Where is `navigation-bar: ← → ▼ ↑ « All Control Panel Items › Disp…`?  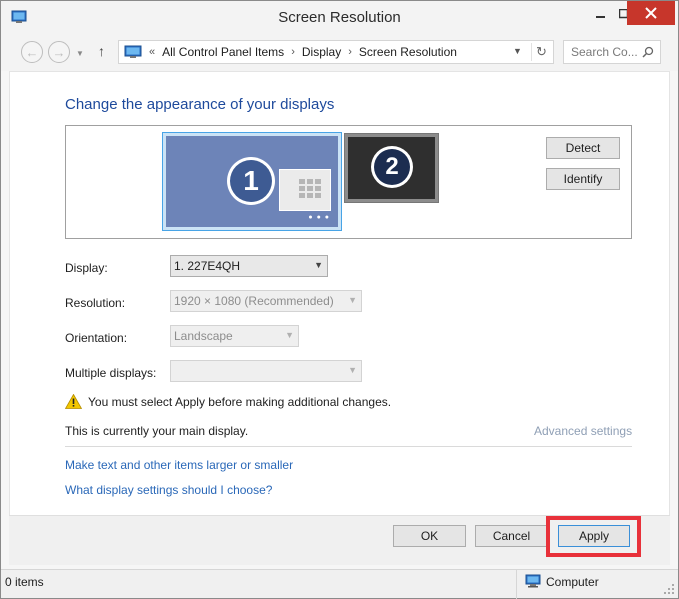 navigation-bar: ← → ▼ ↑ « All Control Panel Items › Disp… is located at coordinates (339, 53).